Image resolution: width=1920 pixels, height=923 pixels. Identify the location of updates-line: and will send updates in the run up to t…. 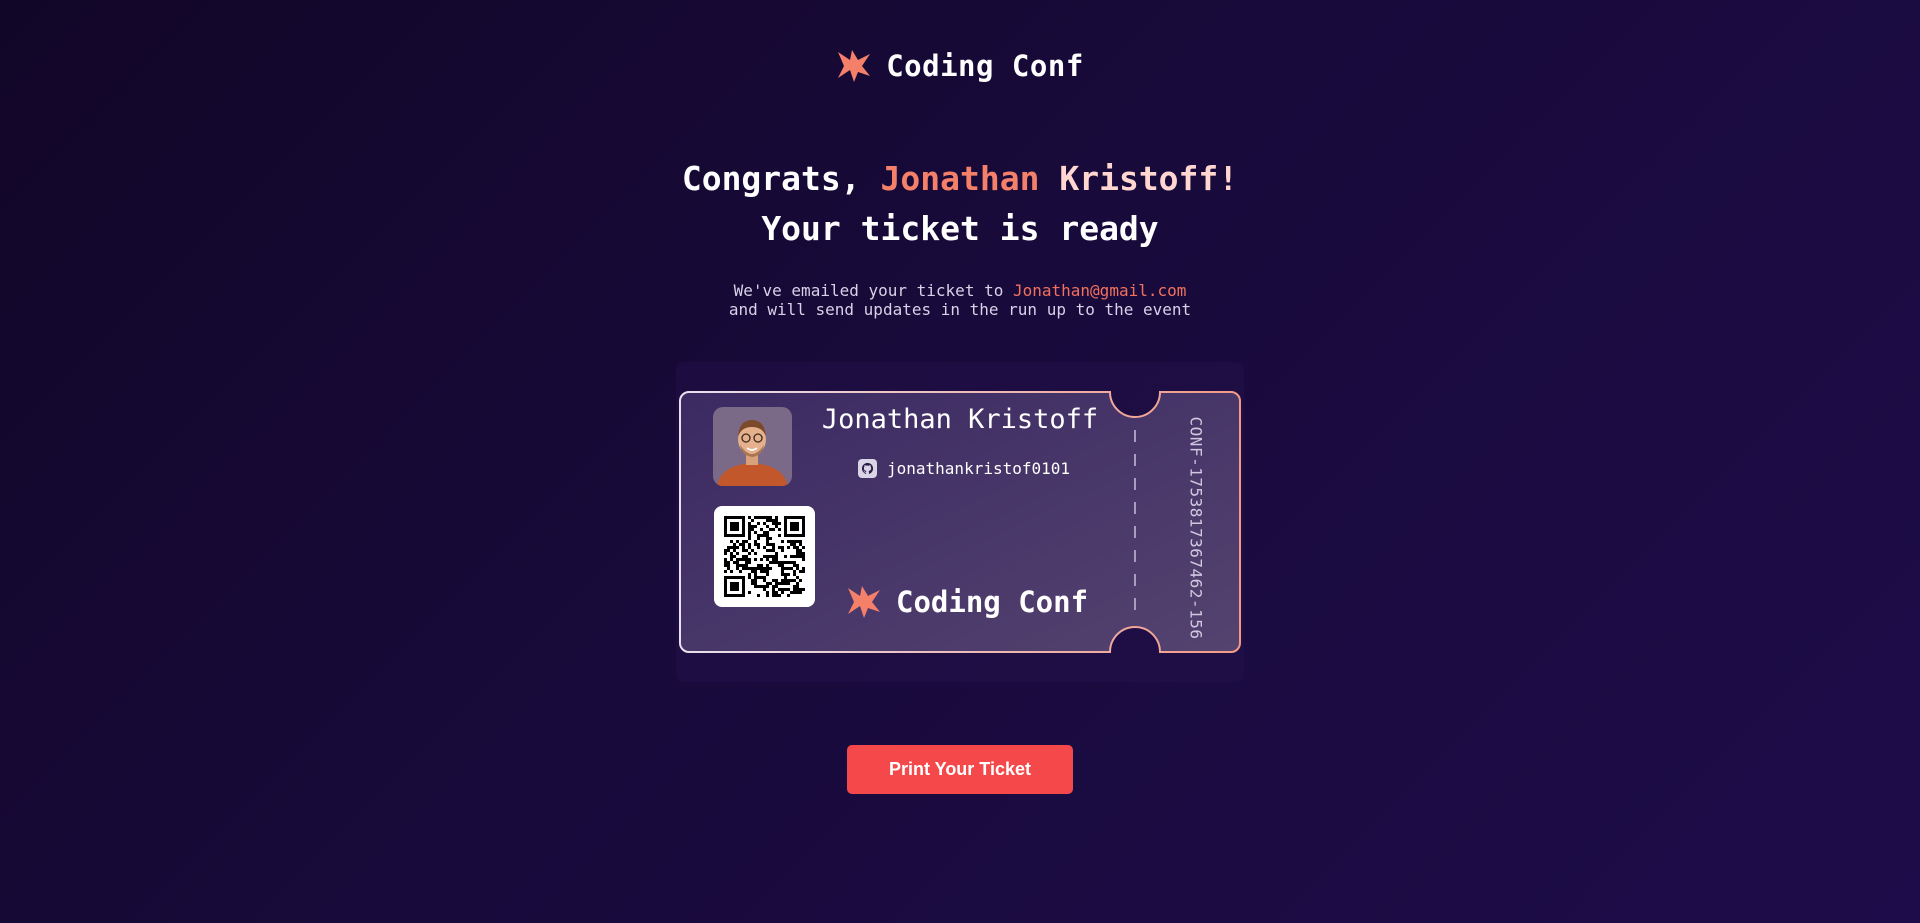
(960, 309).